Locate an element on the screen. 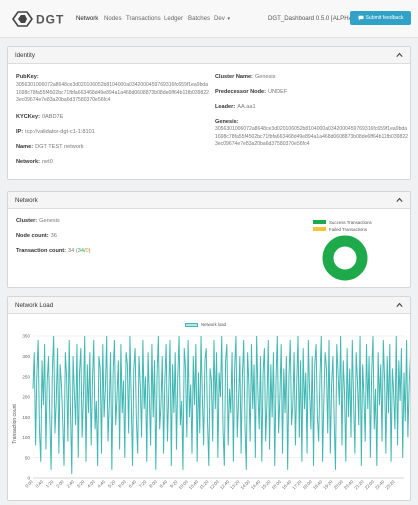 Image resolution: width=418 pixels, height=505 pixels. y-tick-label: 350 is located at coordinates (26, 336).